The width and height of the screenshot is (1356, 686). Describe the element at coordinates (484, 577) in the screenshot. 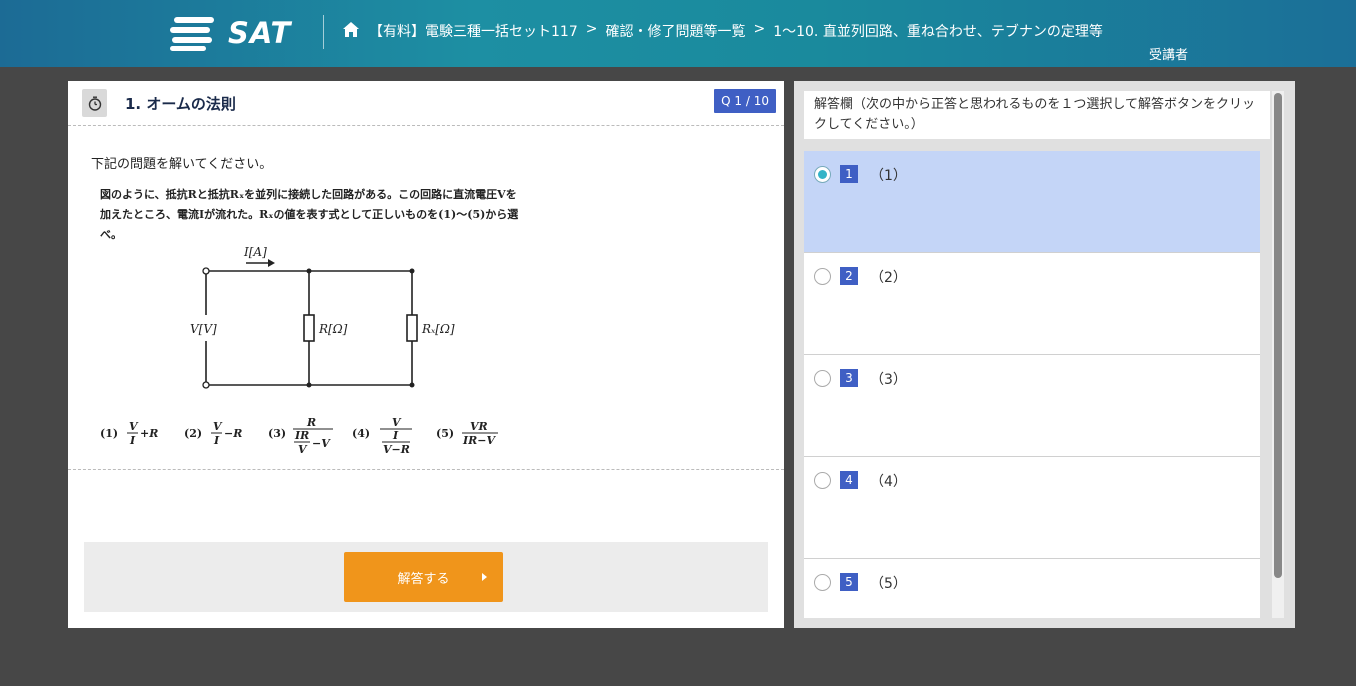

I see `play-arrow-icon` at that location.